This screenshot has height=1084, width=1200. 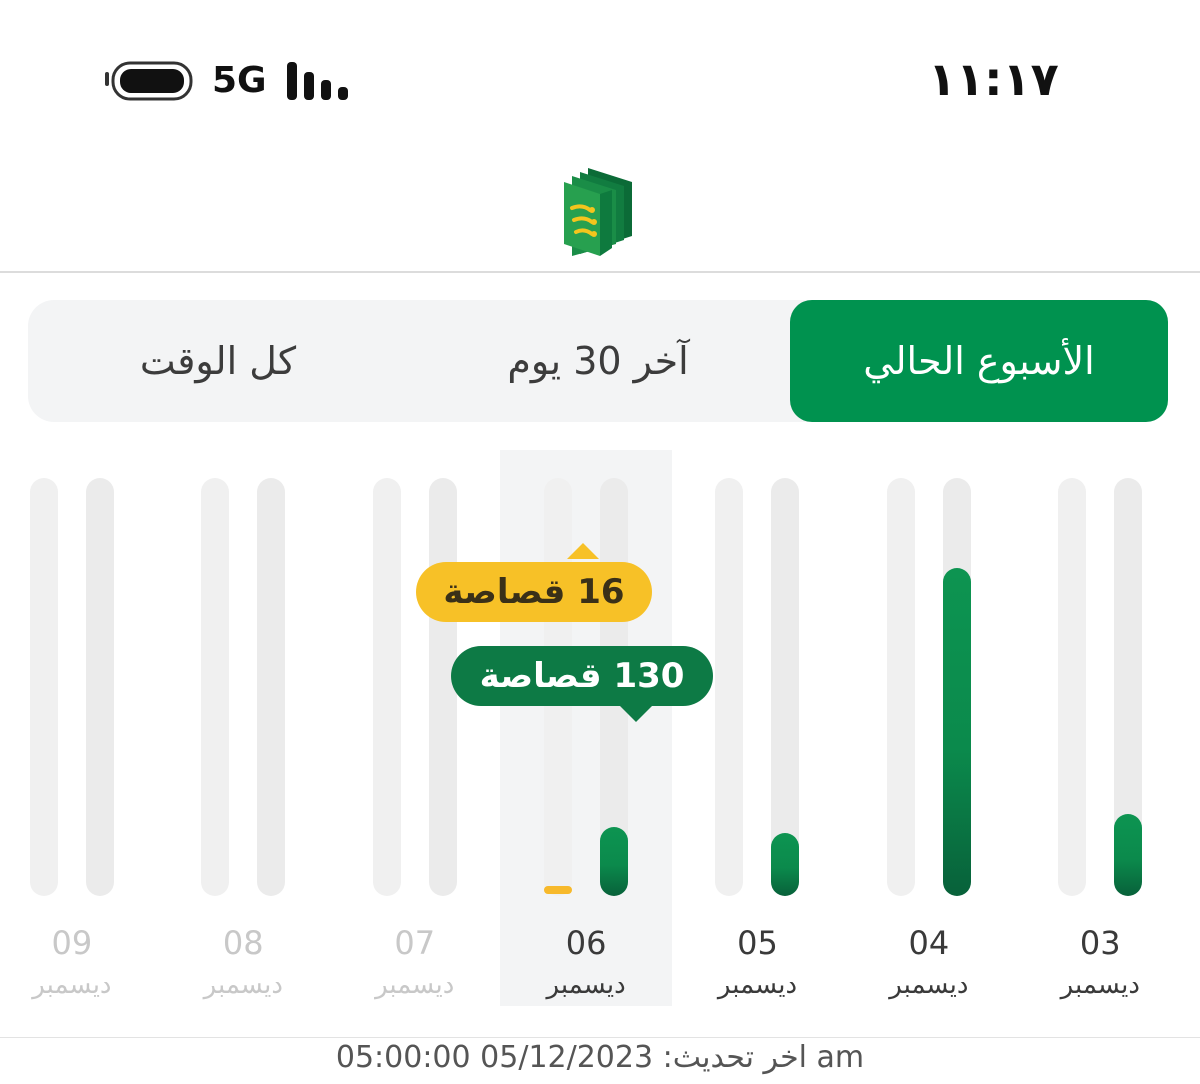 I want to click on tab-all-time: كل الوقت, so click(x=218, y=361).